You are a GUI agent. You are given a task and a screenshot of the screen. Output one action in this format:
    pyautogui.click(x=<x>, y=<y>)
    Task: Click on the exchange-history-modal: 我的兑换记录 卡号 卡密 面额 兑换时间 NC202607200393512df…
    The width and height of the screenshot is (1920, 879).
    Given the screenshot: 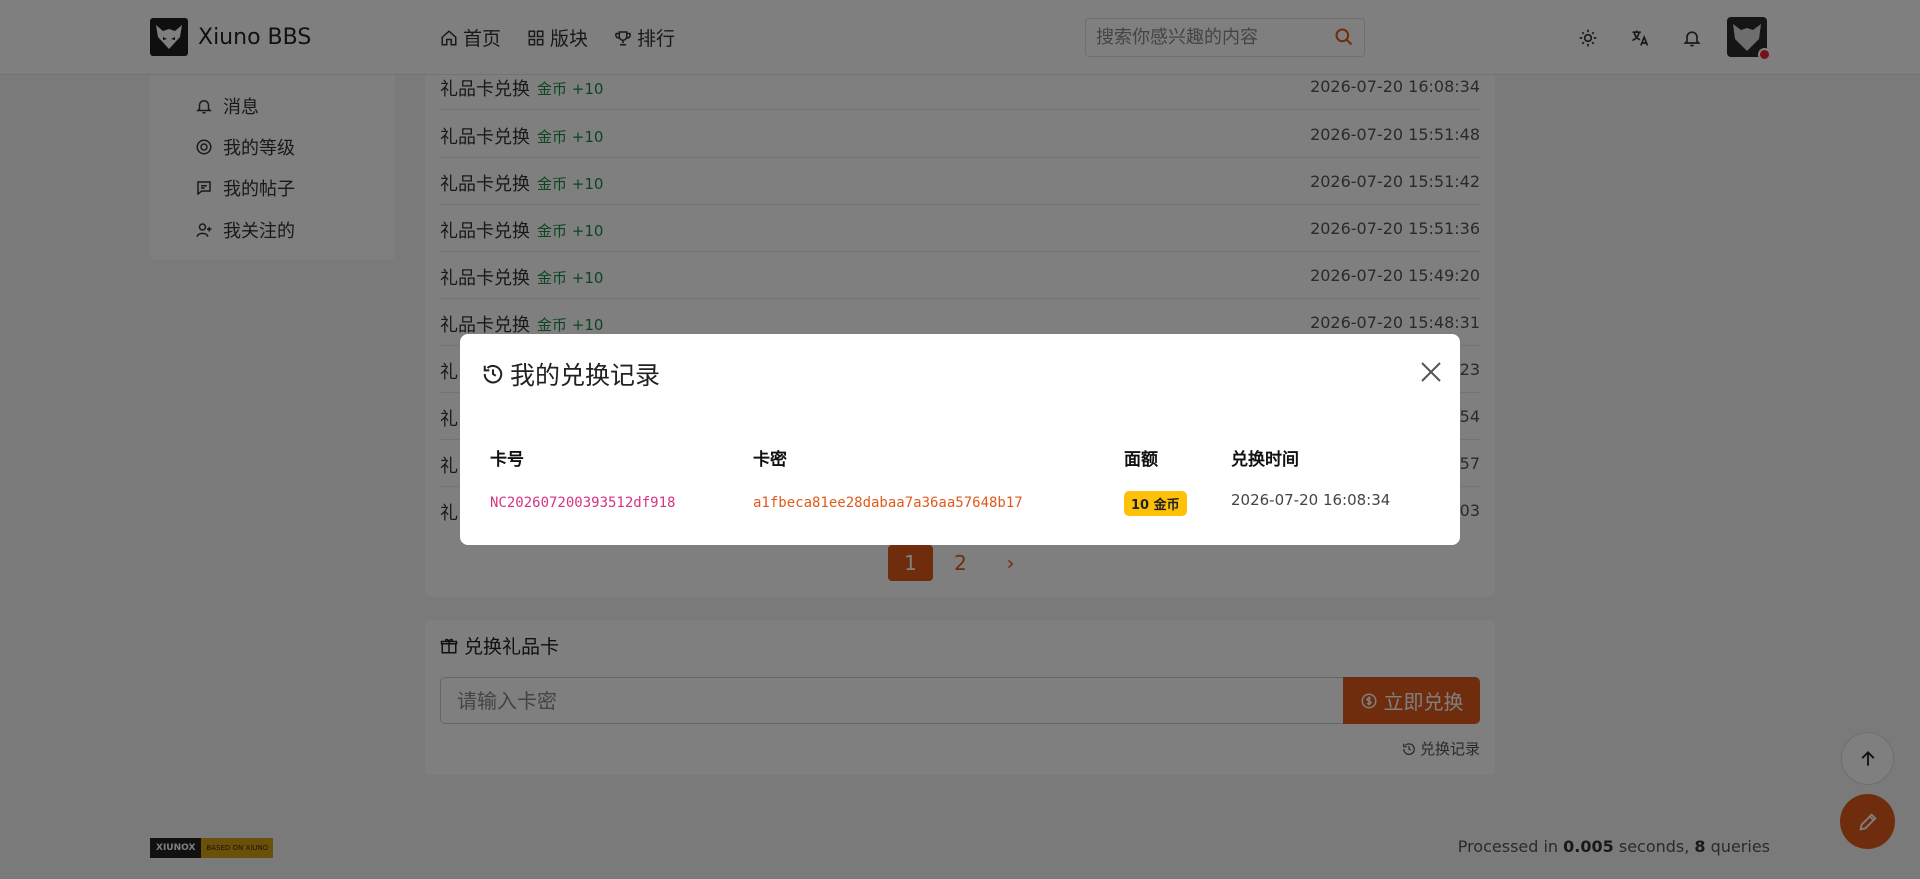 What is the action you would take?
    pyautogui.click(x=960, y=439)
    